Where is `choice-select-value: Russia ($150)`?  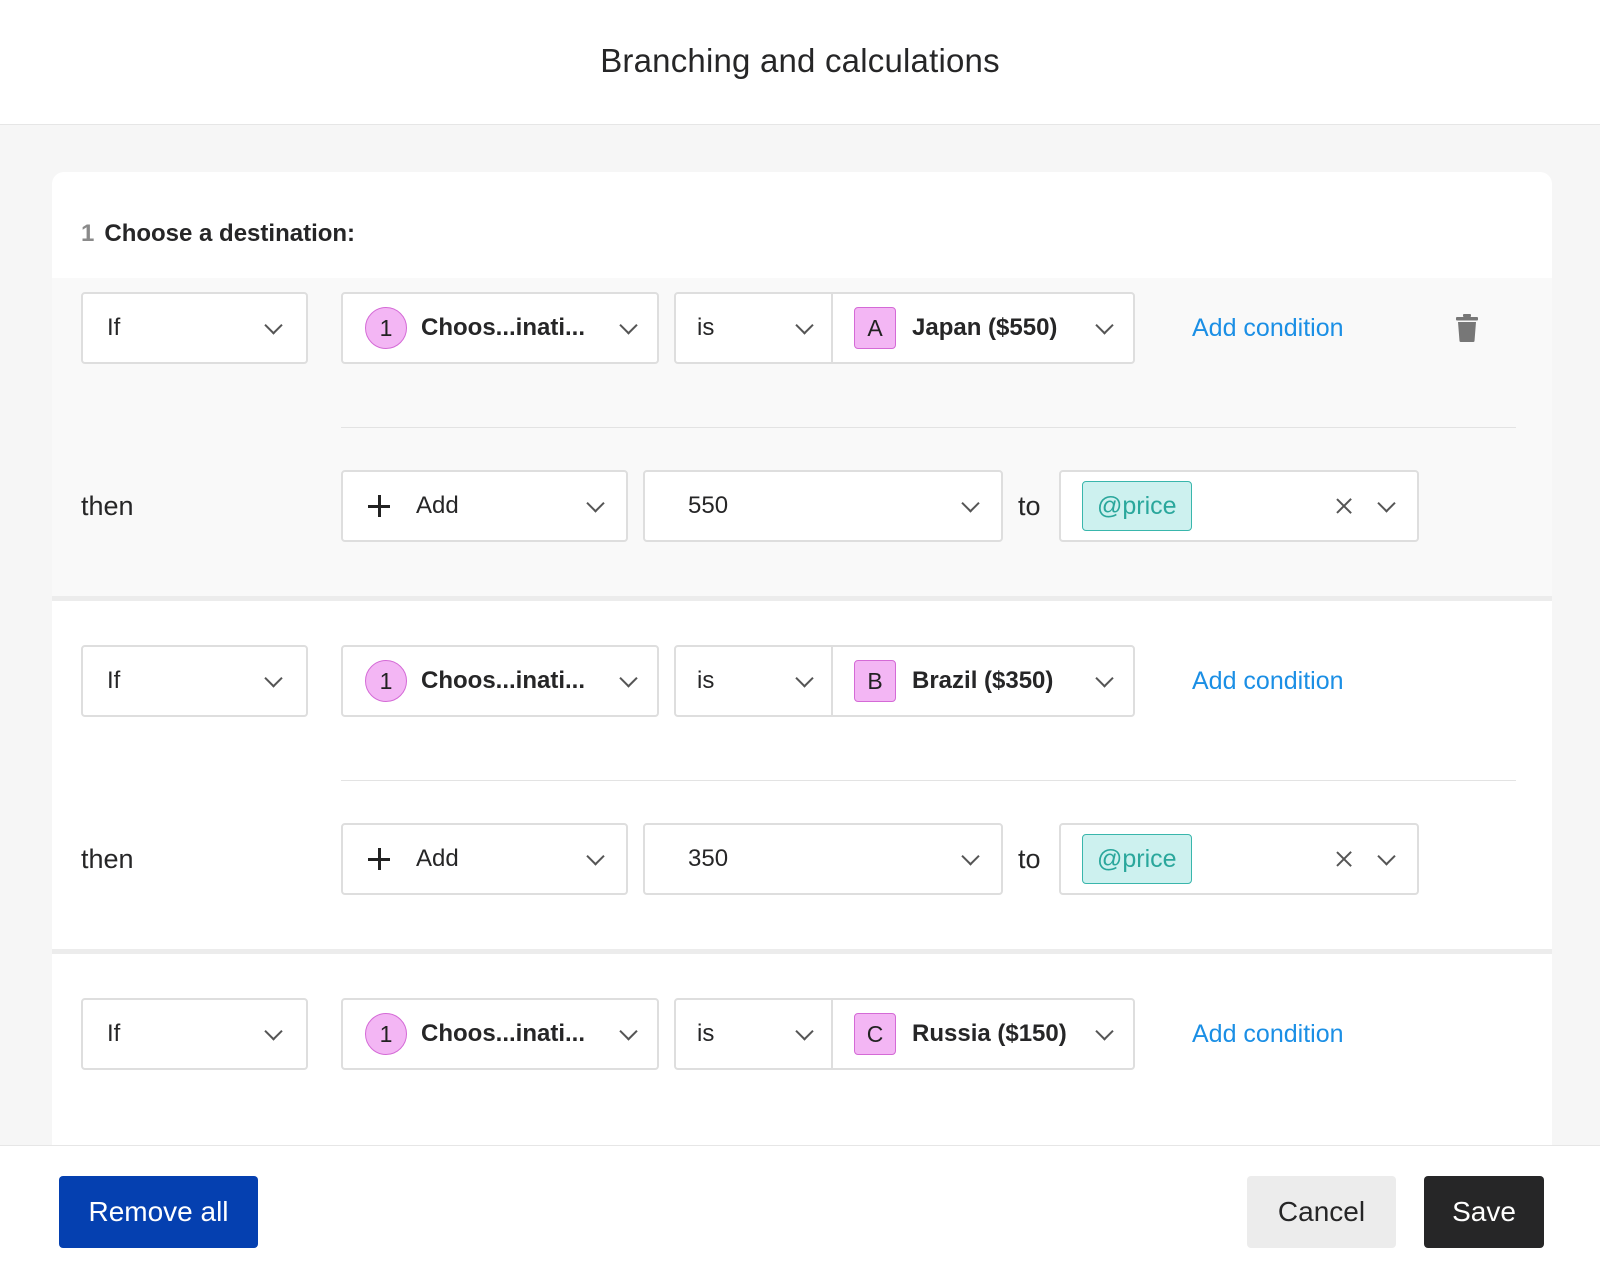 choice-select-value: Russia ($150) is located at coordinates (989, 1033).